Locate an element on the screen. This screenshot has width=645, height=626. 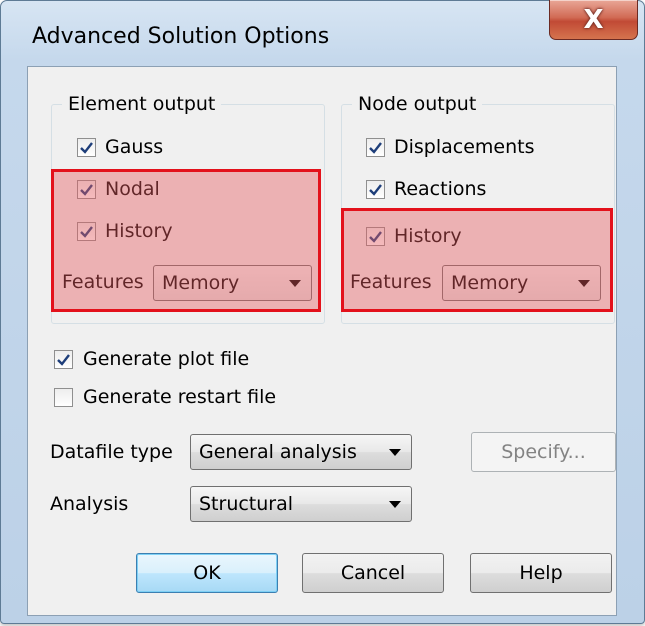
displacements-checkbox is located at coordinates (375, 147).